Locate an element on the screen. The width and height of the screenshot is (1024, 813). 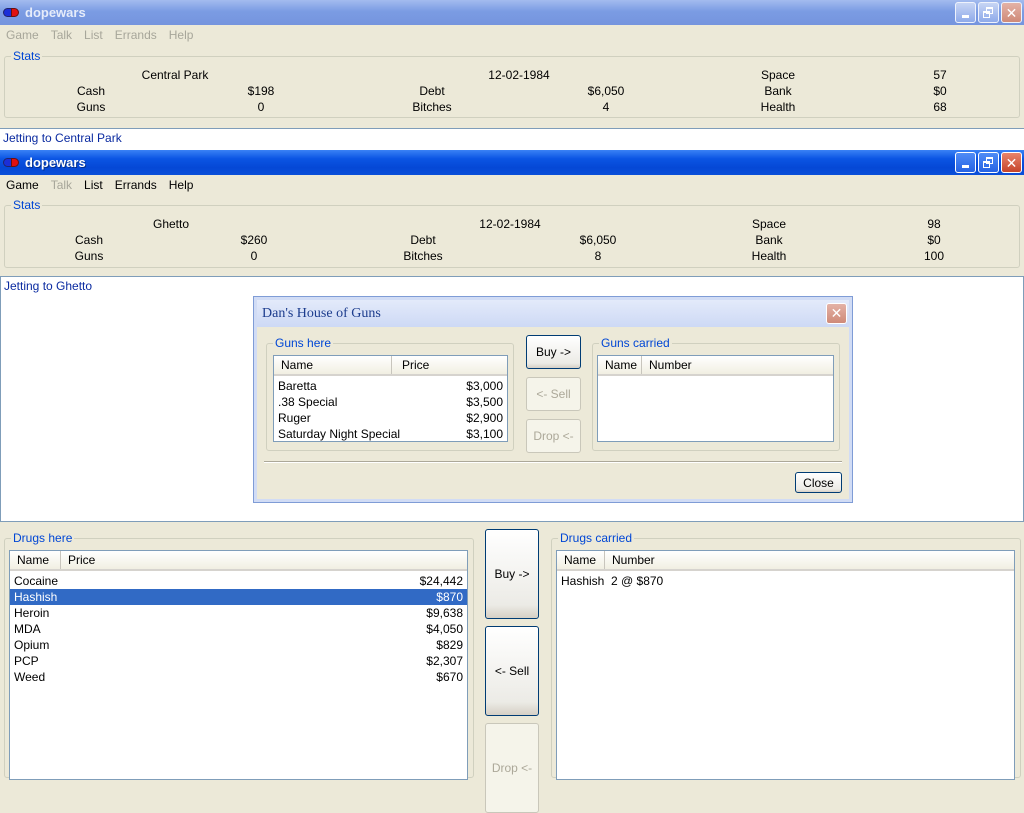
stat-space-value: 98 is located at coordinates (934, 224).